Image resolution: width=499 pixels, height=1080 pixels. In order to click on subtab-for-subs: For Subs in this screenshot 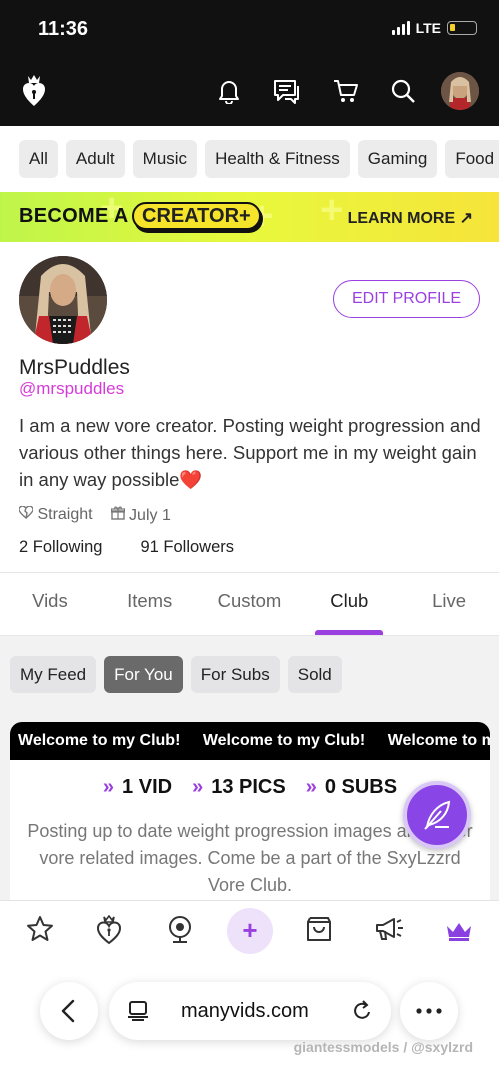, I will do `click(235, 674)`.